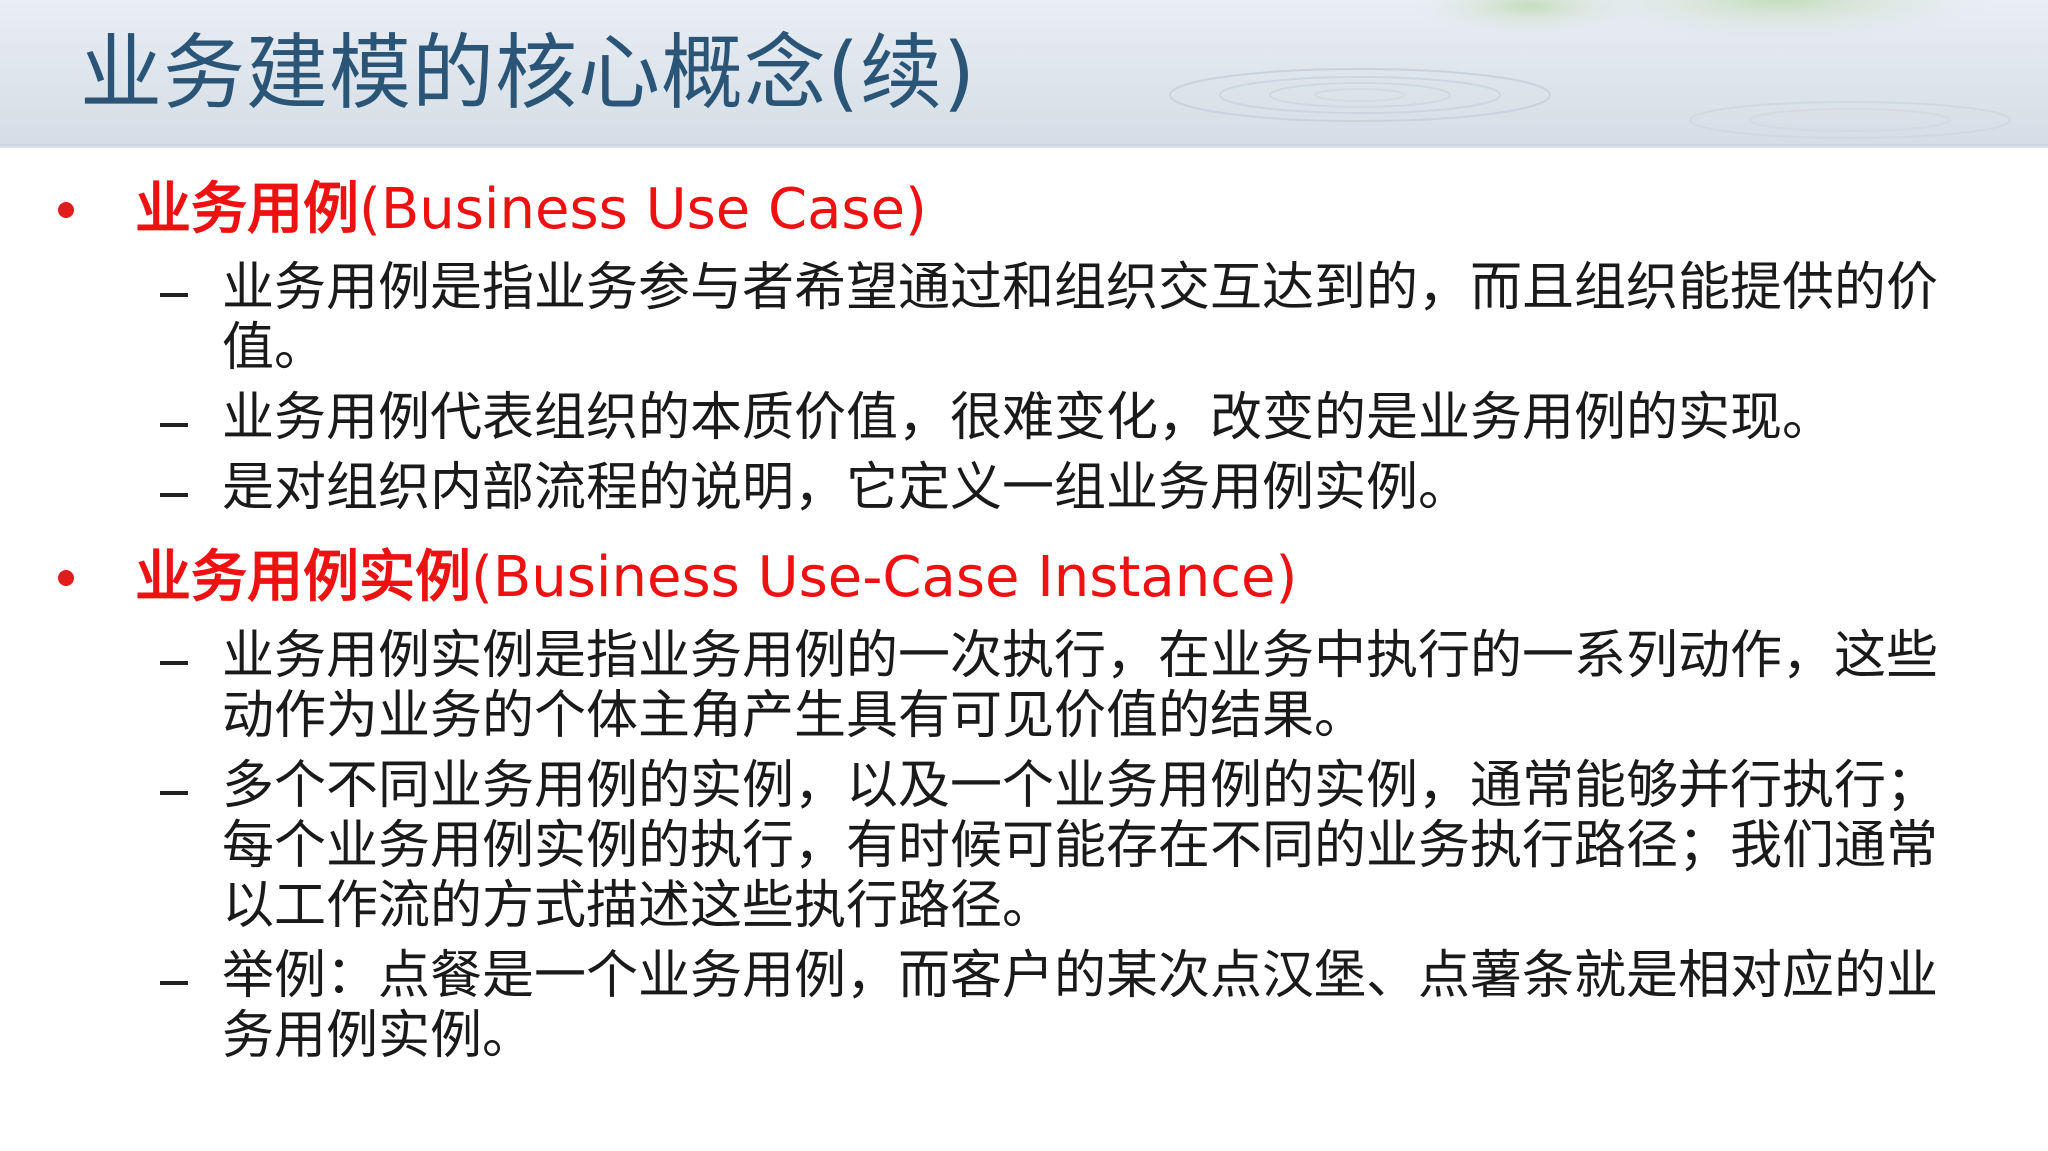 The image size is (2048, 1151). I want to click on bullet-business-use-case-instance: 业务用例实例(Business Use-Case Instance), so click(1024, 578).